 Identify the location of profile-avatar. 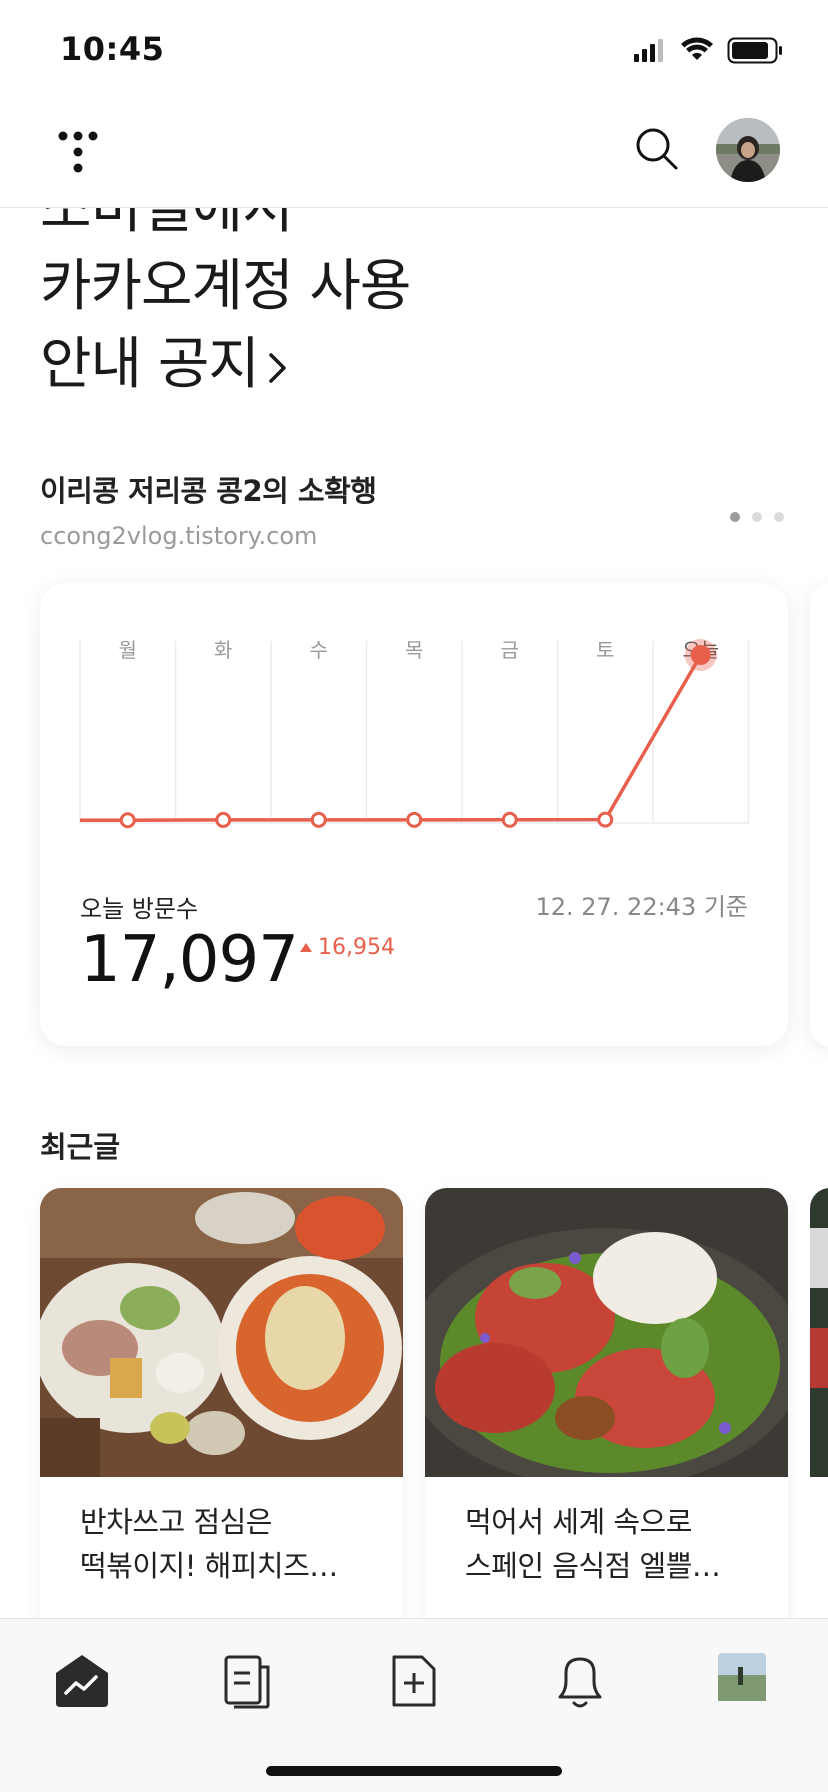
(748, 150).